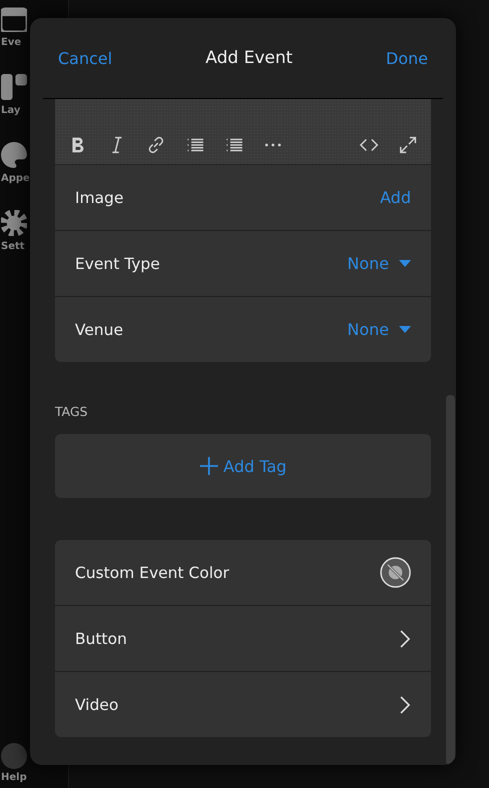 This screenshot has height=788, width=489. Describe the element at coordinates (117, 263) in the screenshot. I see `row-label: Event Type` at that location.